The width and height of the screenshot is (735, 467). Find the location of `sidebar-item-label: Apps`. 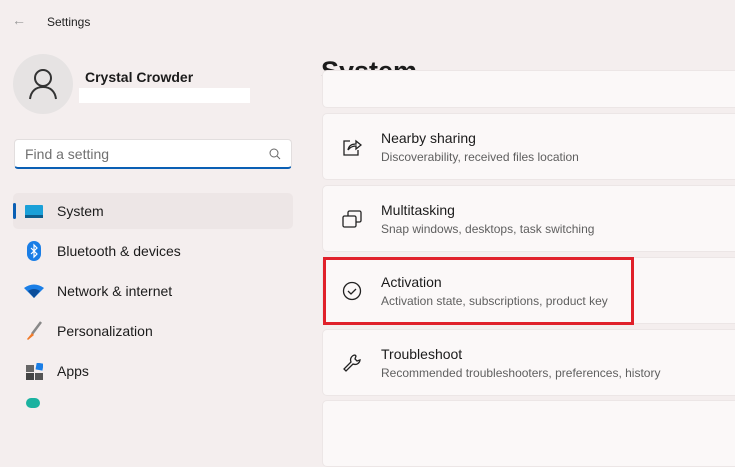

sidebar-item-label: Apps is located at coordinates (73, 371).